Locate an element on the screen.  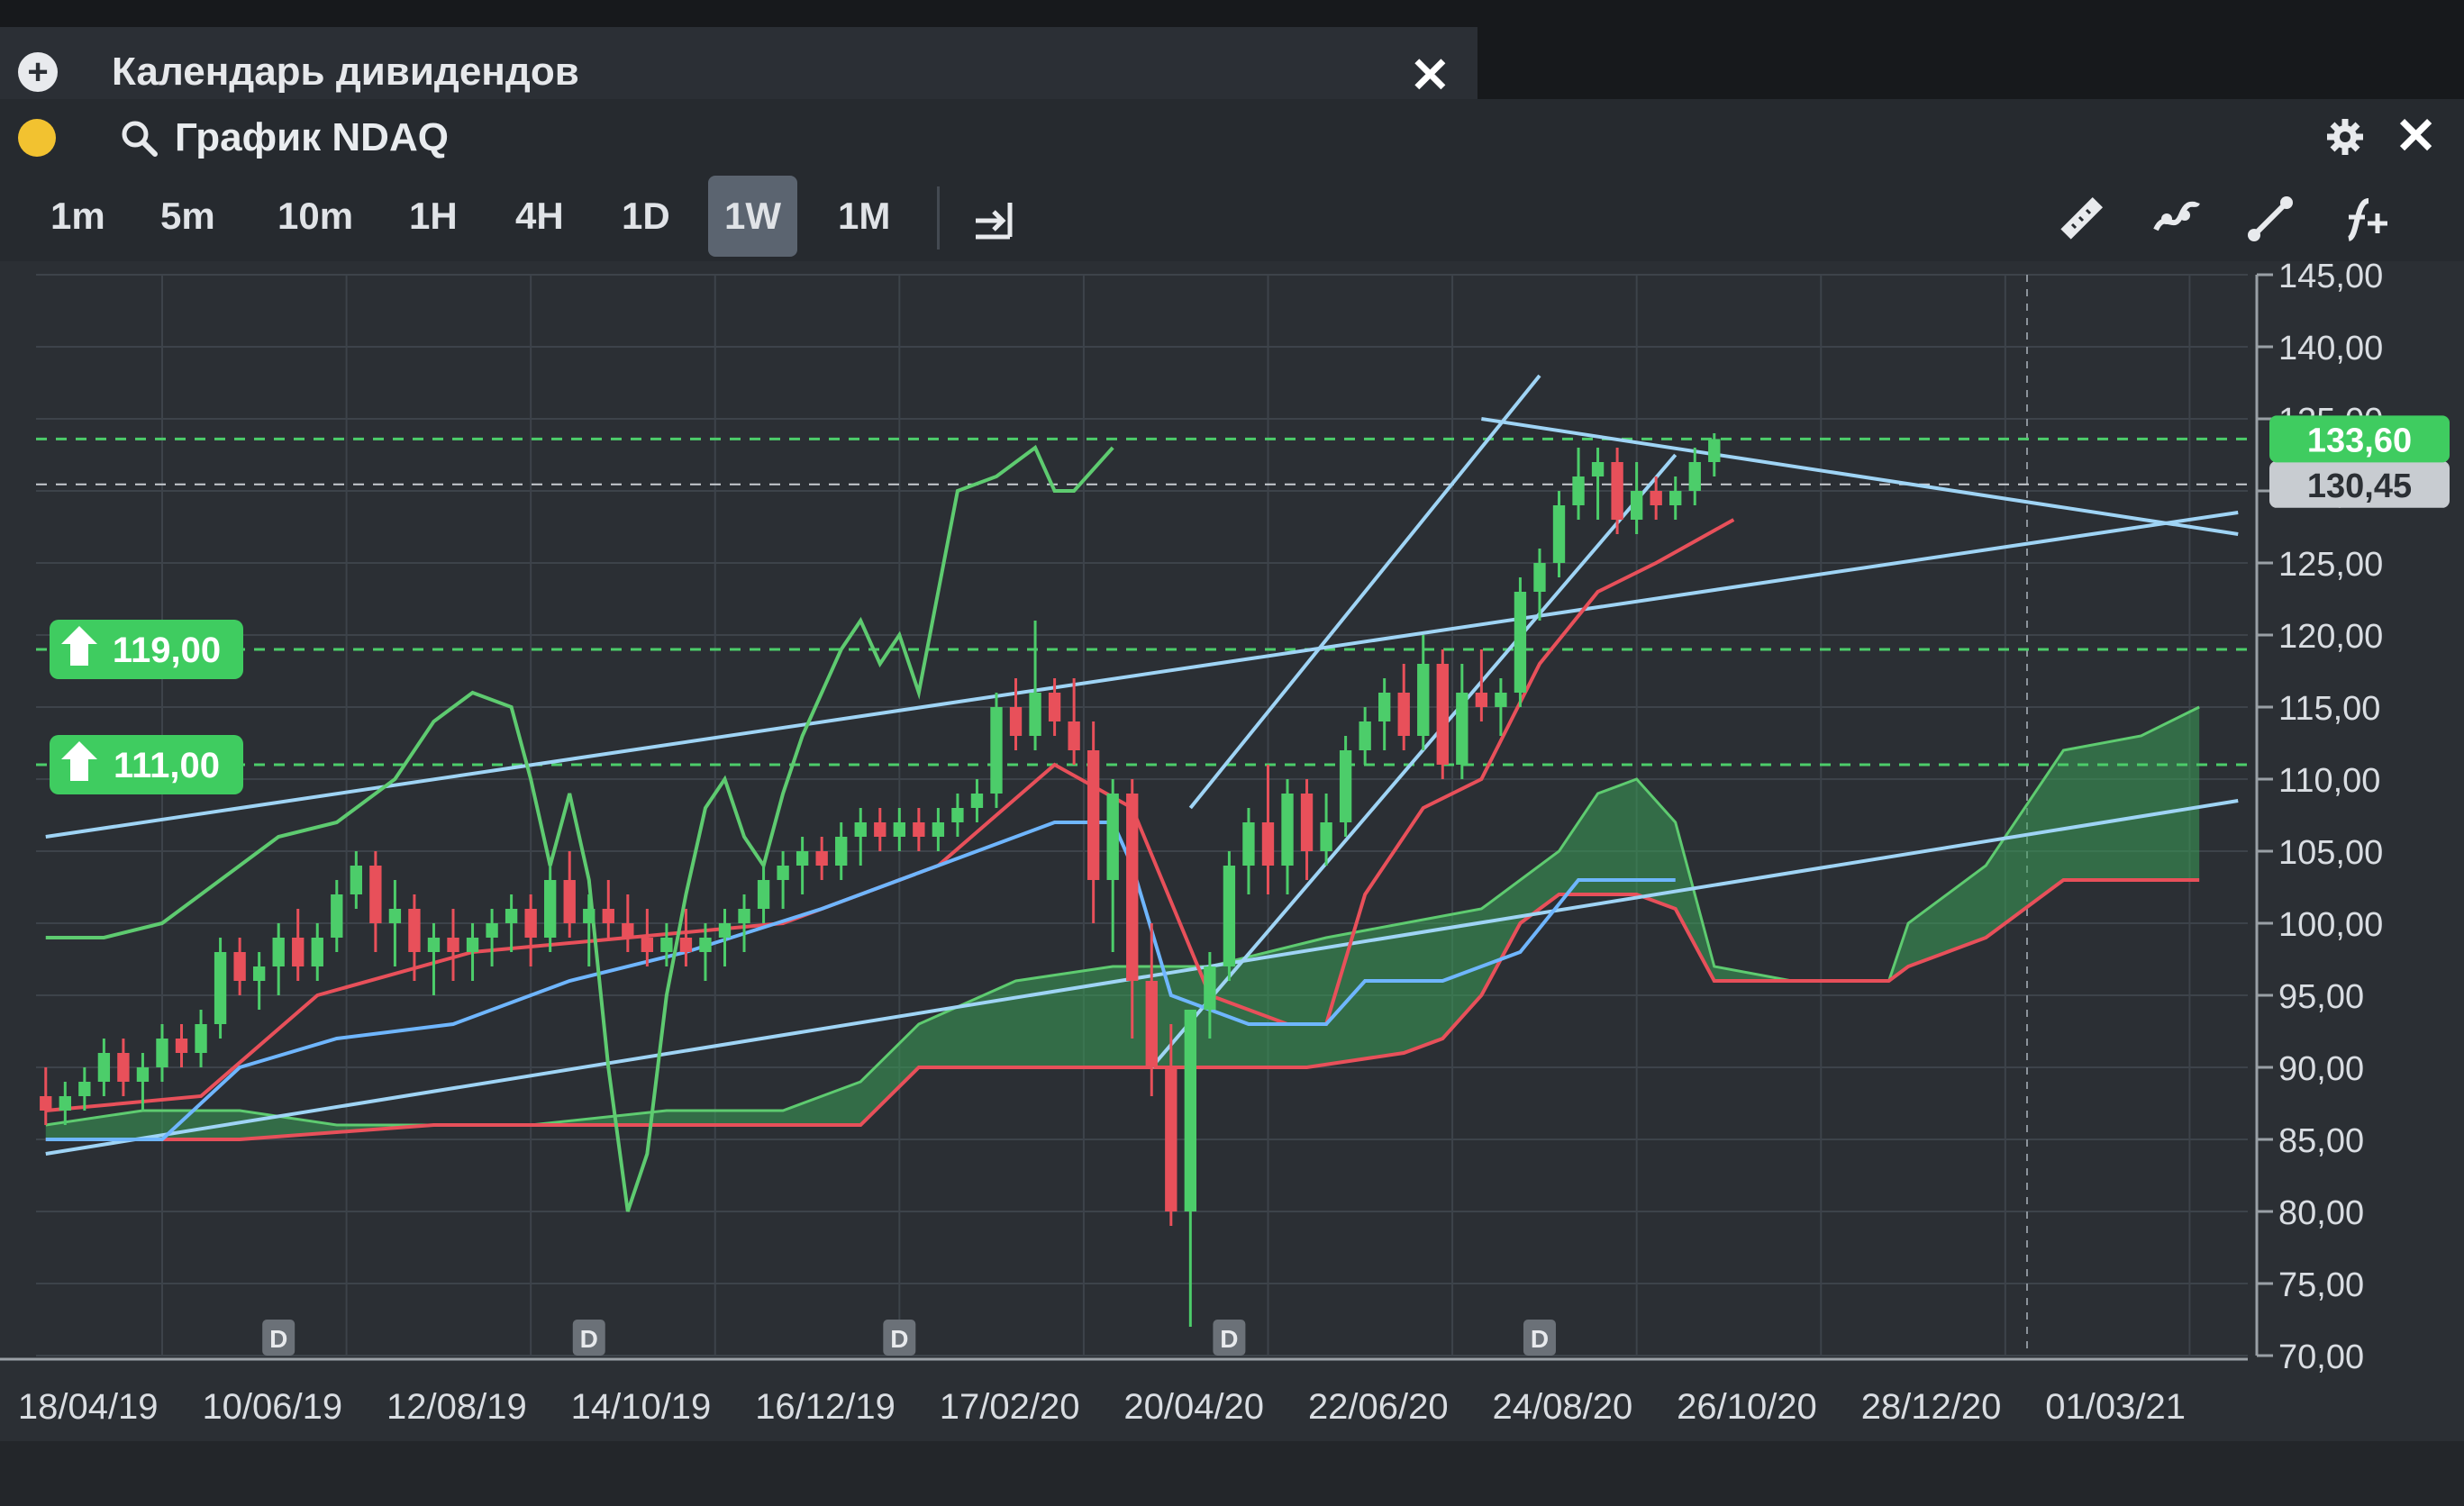
y-tick-label: 110,00 is located at coordinates (2329, 781).